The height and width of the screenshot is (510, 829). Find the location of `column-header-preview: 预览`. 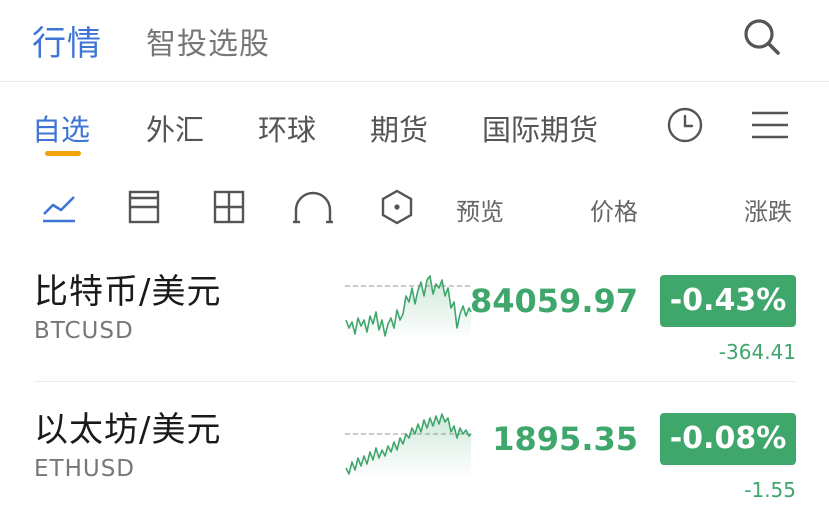

column-header-preview: 预览 is located at coordinates (480, 212).